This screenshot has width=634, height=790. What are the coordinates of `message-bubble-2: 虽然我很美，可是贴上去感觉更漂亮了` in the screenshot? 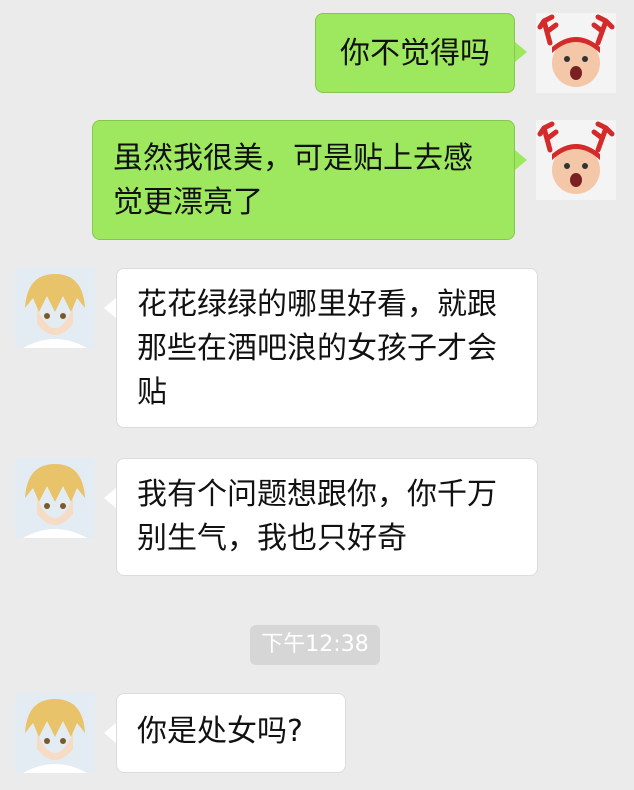 It's located at (303, 180).